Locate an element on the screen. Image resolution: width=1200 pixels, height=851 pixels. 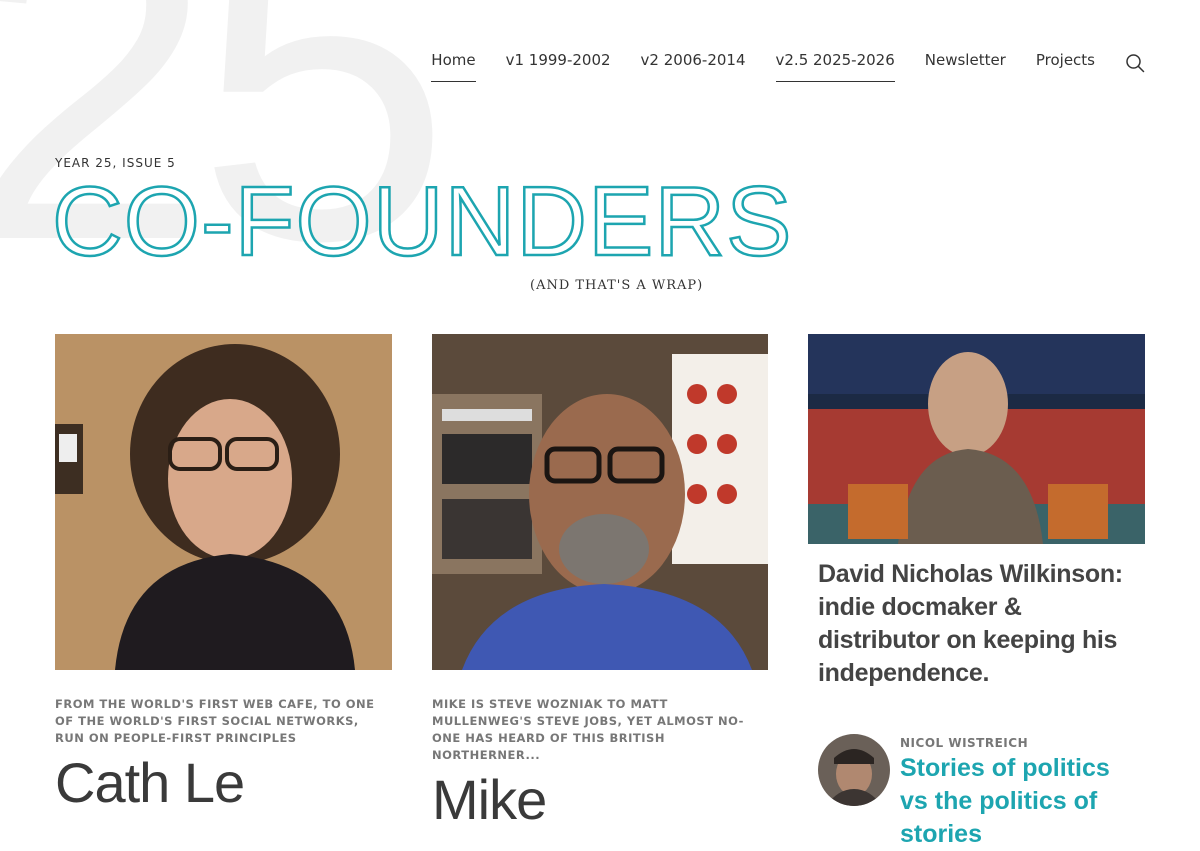
card-title: Mike is located at coordinates (600, 800).